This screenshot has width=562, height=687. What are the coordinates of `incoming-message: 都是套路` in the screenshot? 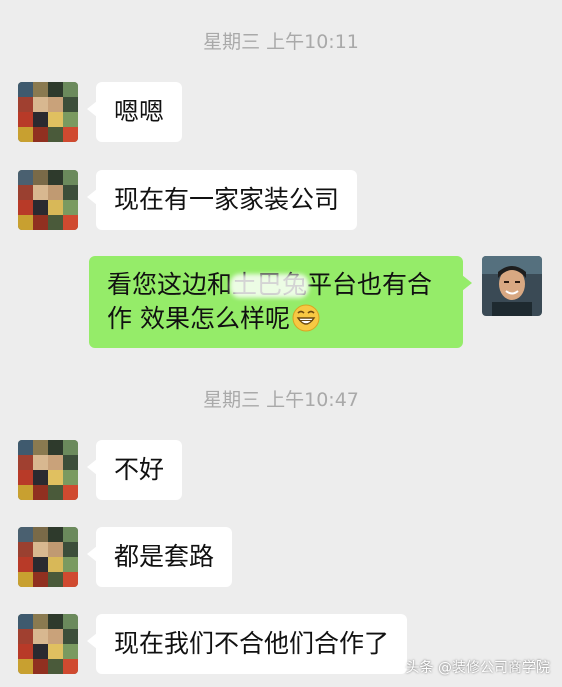 It's located at (159, 557).